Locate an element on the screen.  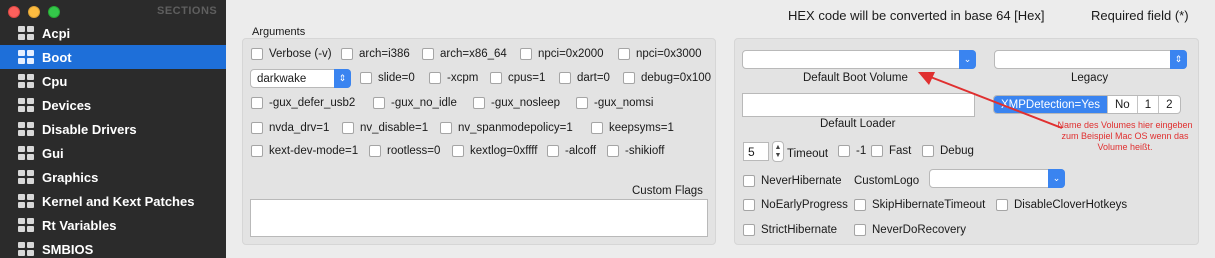
checkbox-debug: debug=0x100 is located at coordinates (667, 78).